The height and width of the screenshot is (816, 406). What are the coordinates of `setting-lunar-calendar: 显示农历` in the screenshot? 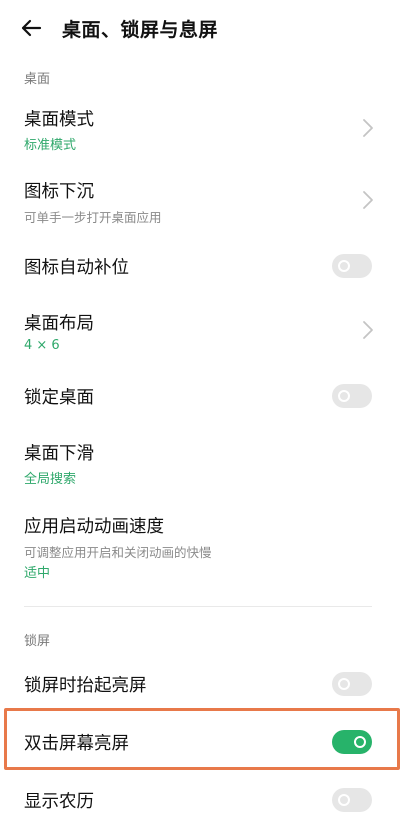 It's located at (203, 798).